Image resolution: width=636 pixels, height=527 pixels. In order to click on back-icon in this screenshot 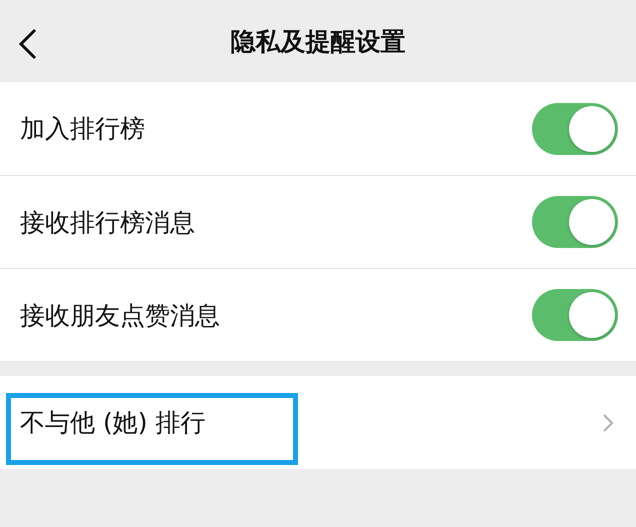, I will do `click(28, 44)`.